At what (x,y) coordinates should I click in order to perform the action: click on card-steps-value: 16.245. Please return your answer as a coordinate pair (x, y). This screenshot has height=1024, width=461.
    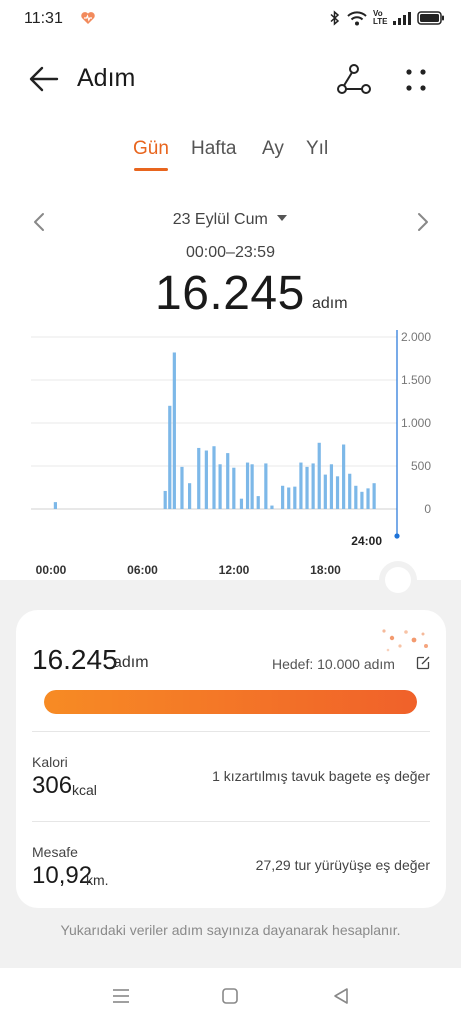
    Looking at the image, I should click on (75, 659).